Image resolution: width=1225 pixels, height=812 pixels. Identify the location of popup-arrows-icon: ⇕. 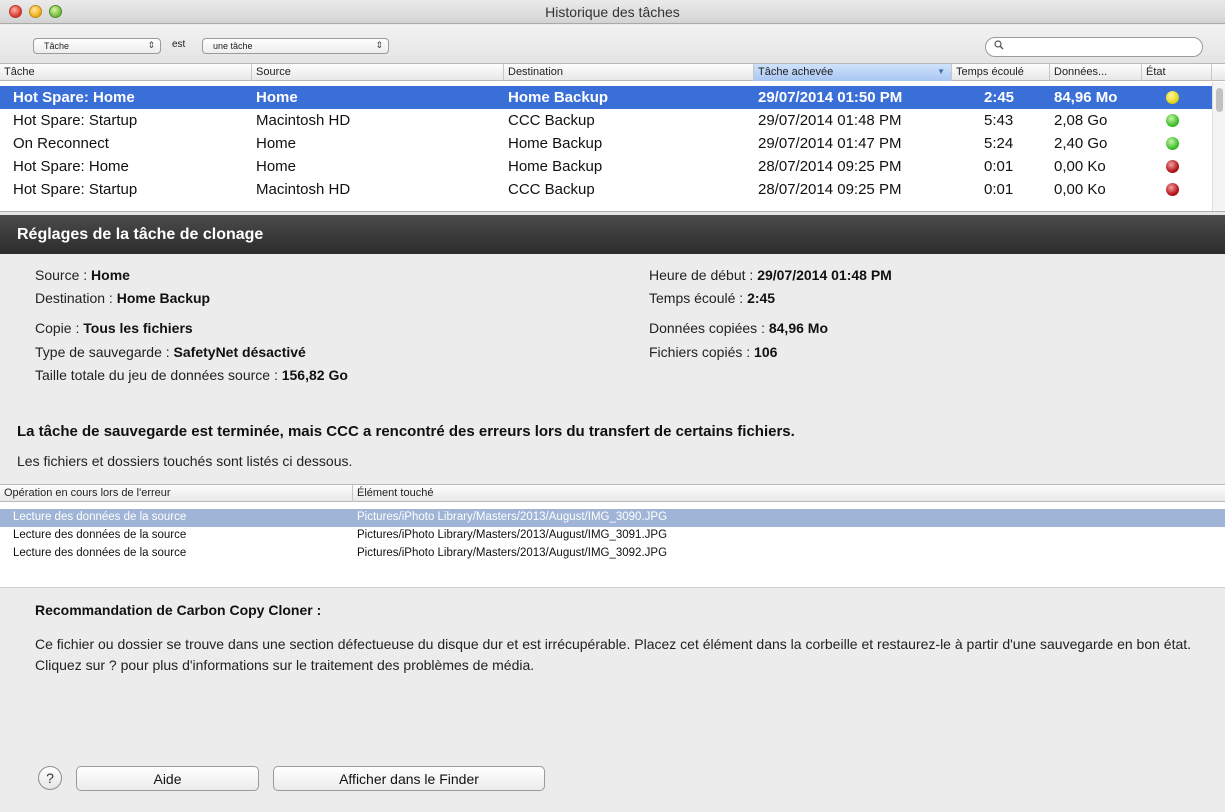
(151, 45).